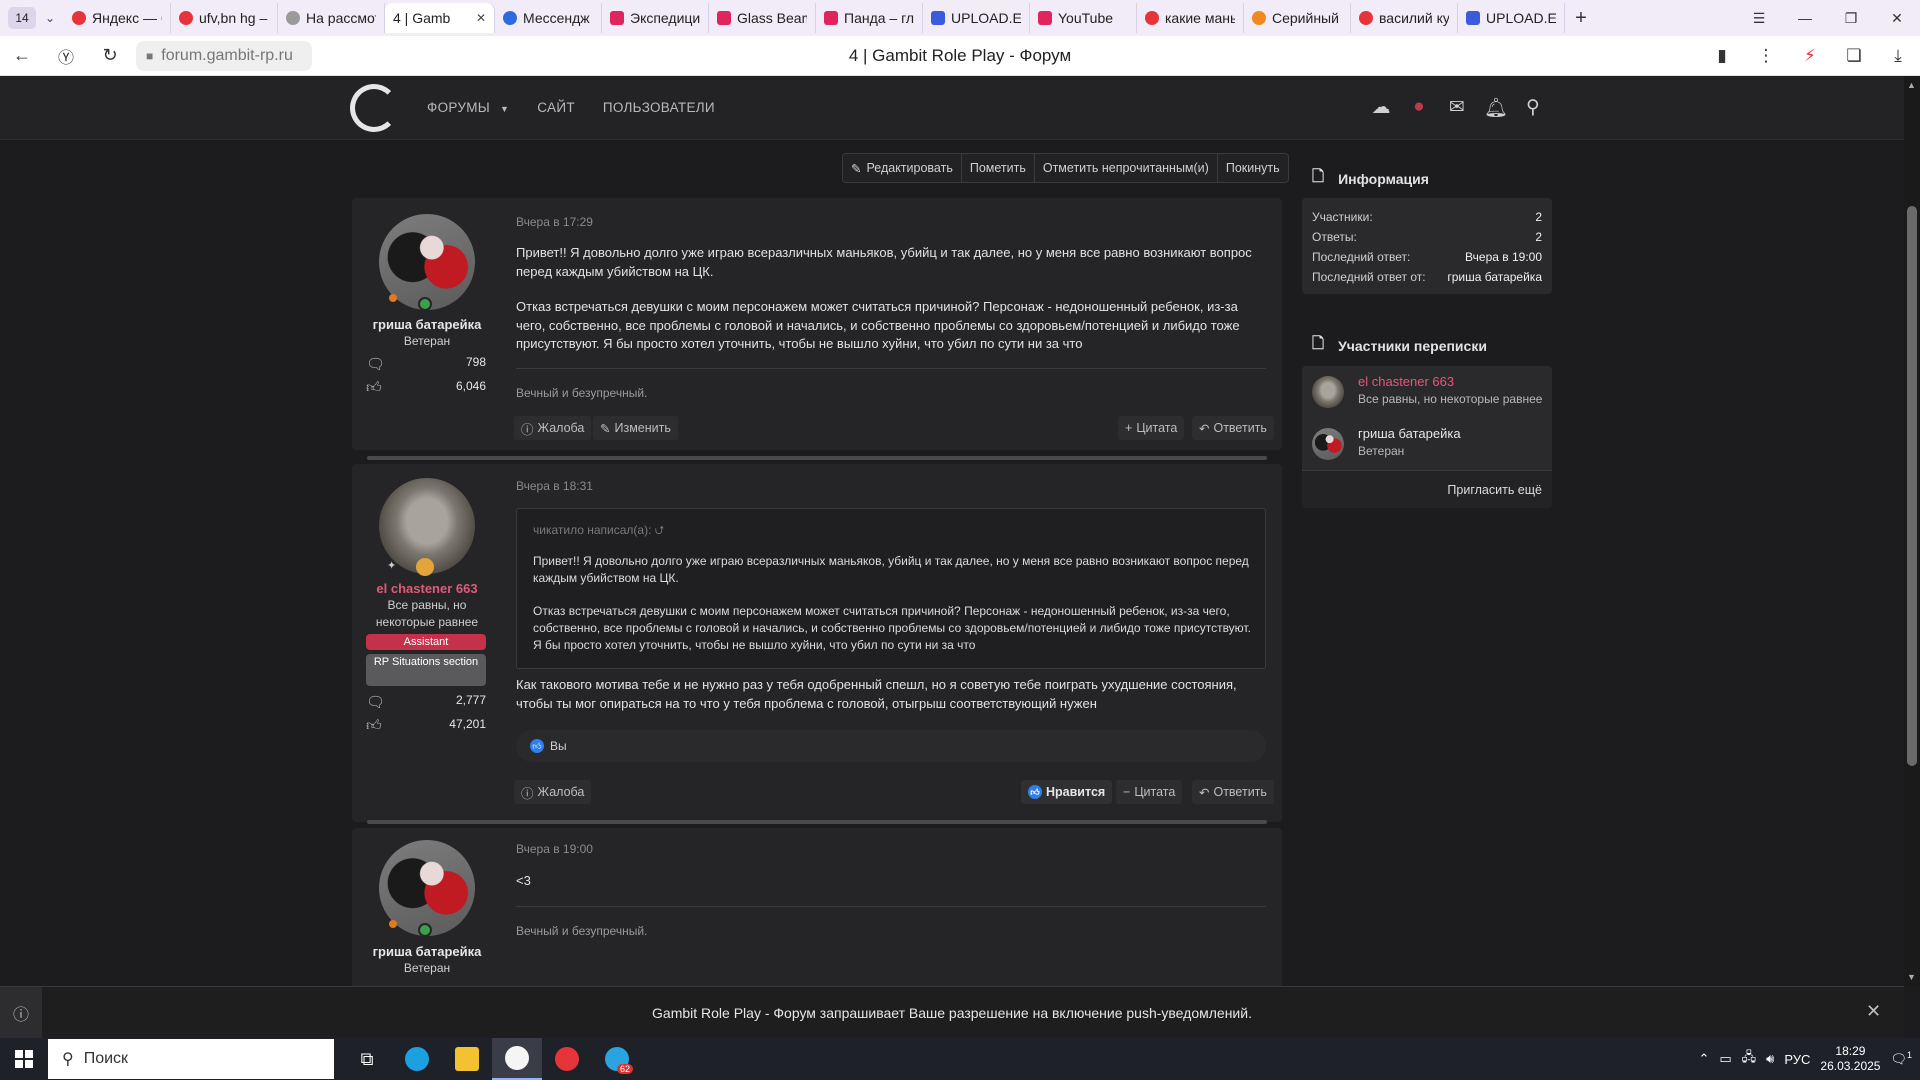  I want to click on browser-tab: Серийный, so click(1297, 18).